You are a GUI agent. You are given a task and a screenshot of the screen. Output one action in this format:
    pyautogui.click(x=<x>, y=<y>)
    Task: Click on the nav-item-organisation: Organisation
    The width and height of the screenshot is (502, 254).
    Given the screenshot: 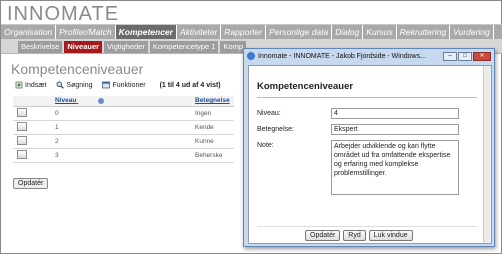 What is the action you would take?
    pyautogui.click(x=29, y=32)
    